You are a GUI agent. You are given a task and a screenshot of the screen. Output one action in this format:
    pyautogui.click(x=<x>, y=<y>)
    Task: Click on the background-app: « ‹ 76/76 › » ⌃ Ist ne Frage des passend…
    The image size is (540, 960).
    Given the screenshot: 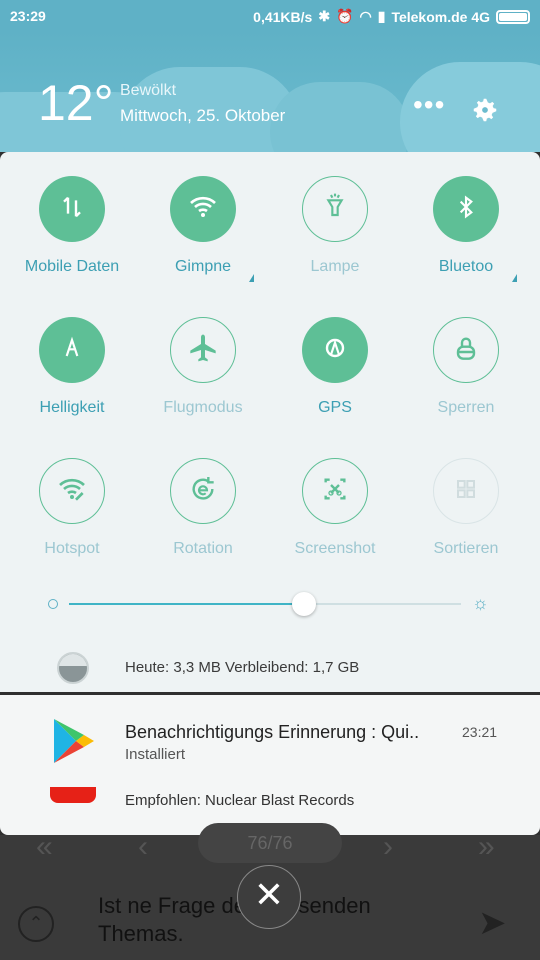 What is the action you would take?
    pyautogui.click(x=270, y=891)
    